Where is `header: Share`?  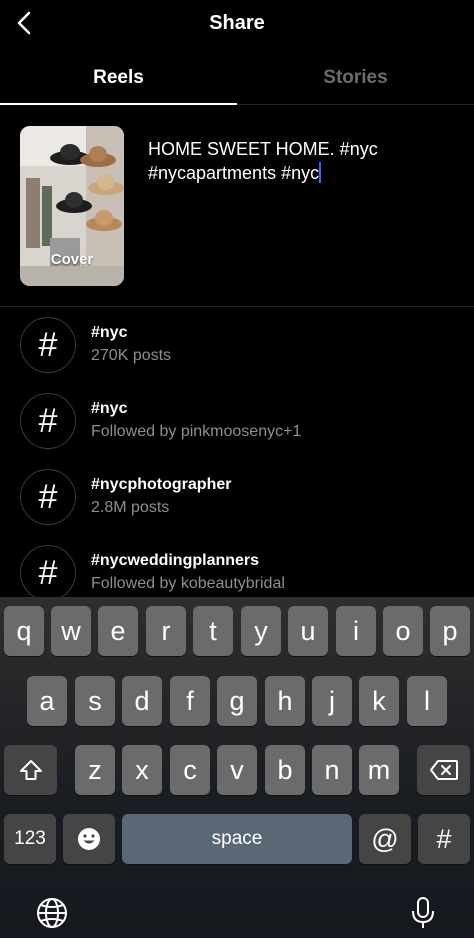
header: Share is located at coordinates (237, 24).